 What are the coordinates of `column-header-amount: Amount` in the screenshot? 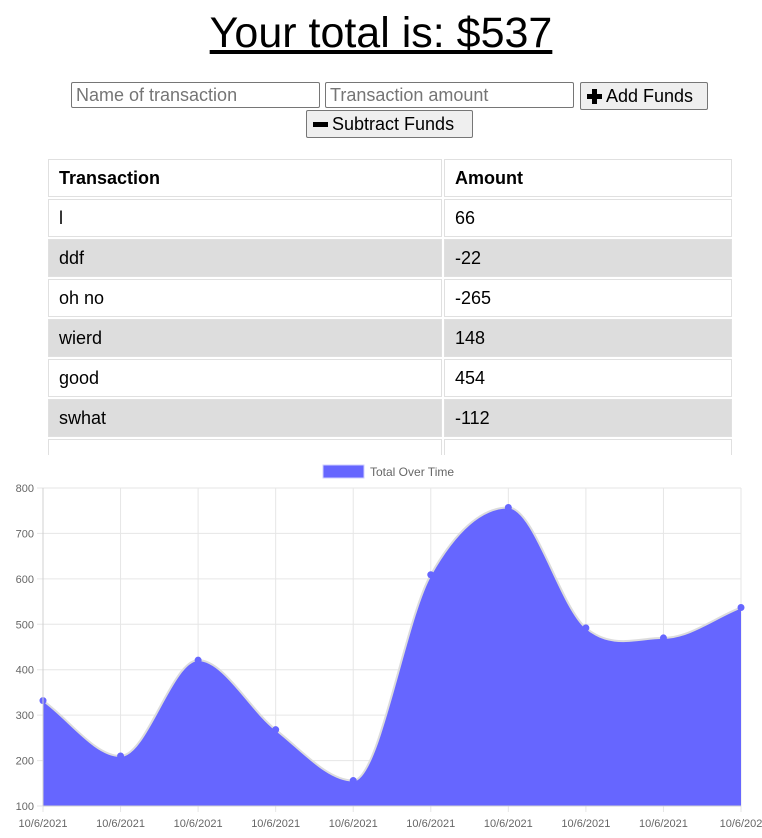 It's located at (588, 178).